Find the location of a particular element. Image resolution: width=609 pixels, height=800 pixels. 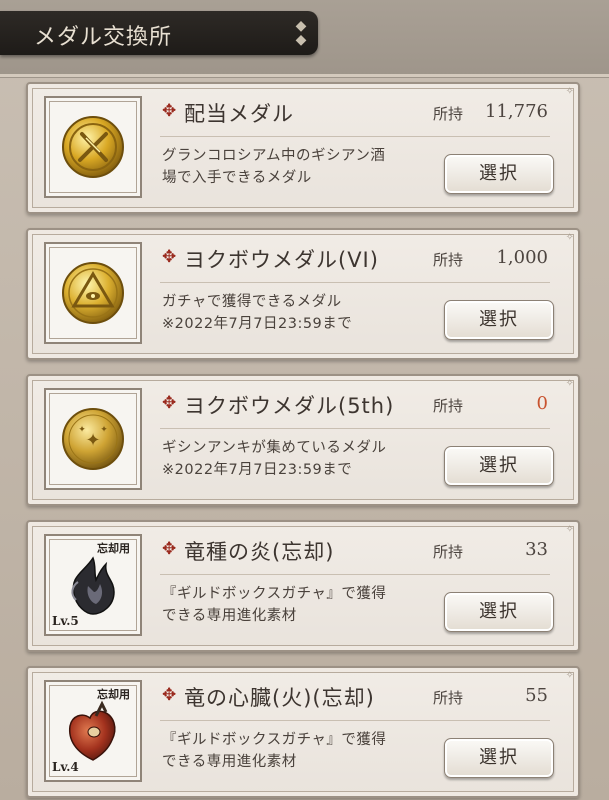

header: メダル交換所 ◆ ◆ is located at coordinates (304, 39).